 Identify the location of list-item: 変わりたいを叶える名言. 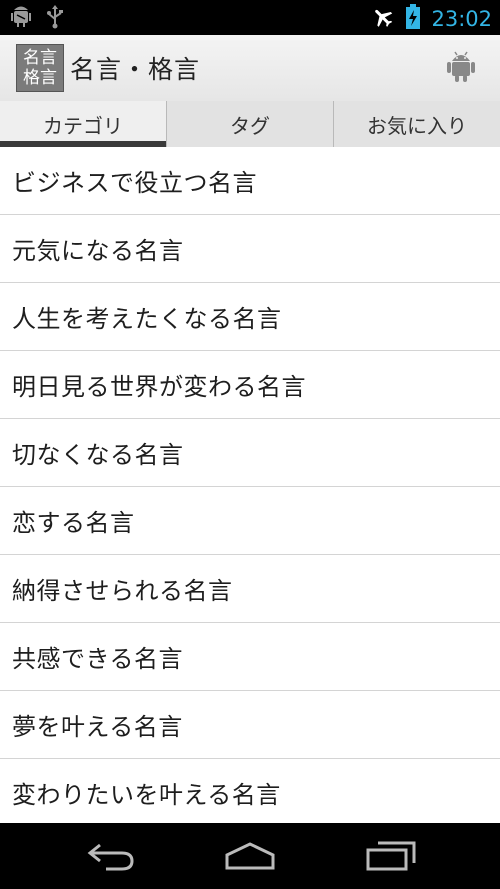
(250, 791).